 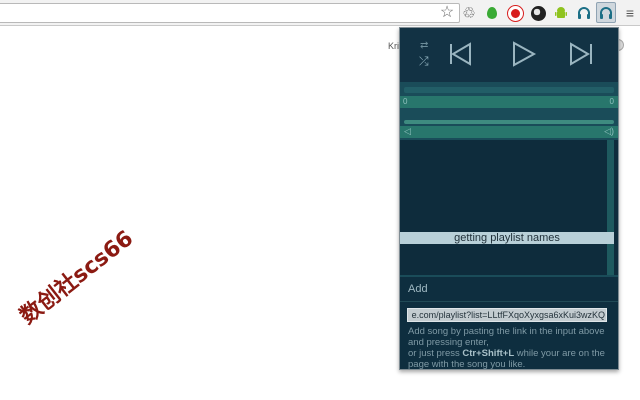 What do you see at coordinates (424, 45) in the screenshot?
I see `repeat-icon: ⇄` at bounding box center [424, 45].